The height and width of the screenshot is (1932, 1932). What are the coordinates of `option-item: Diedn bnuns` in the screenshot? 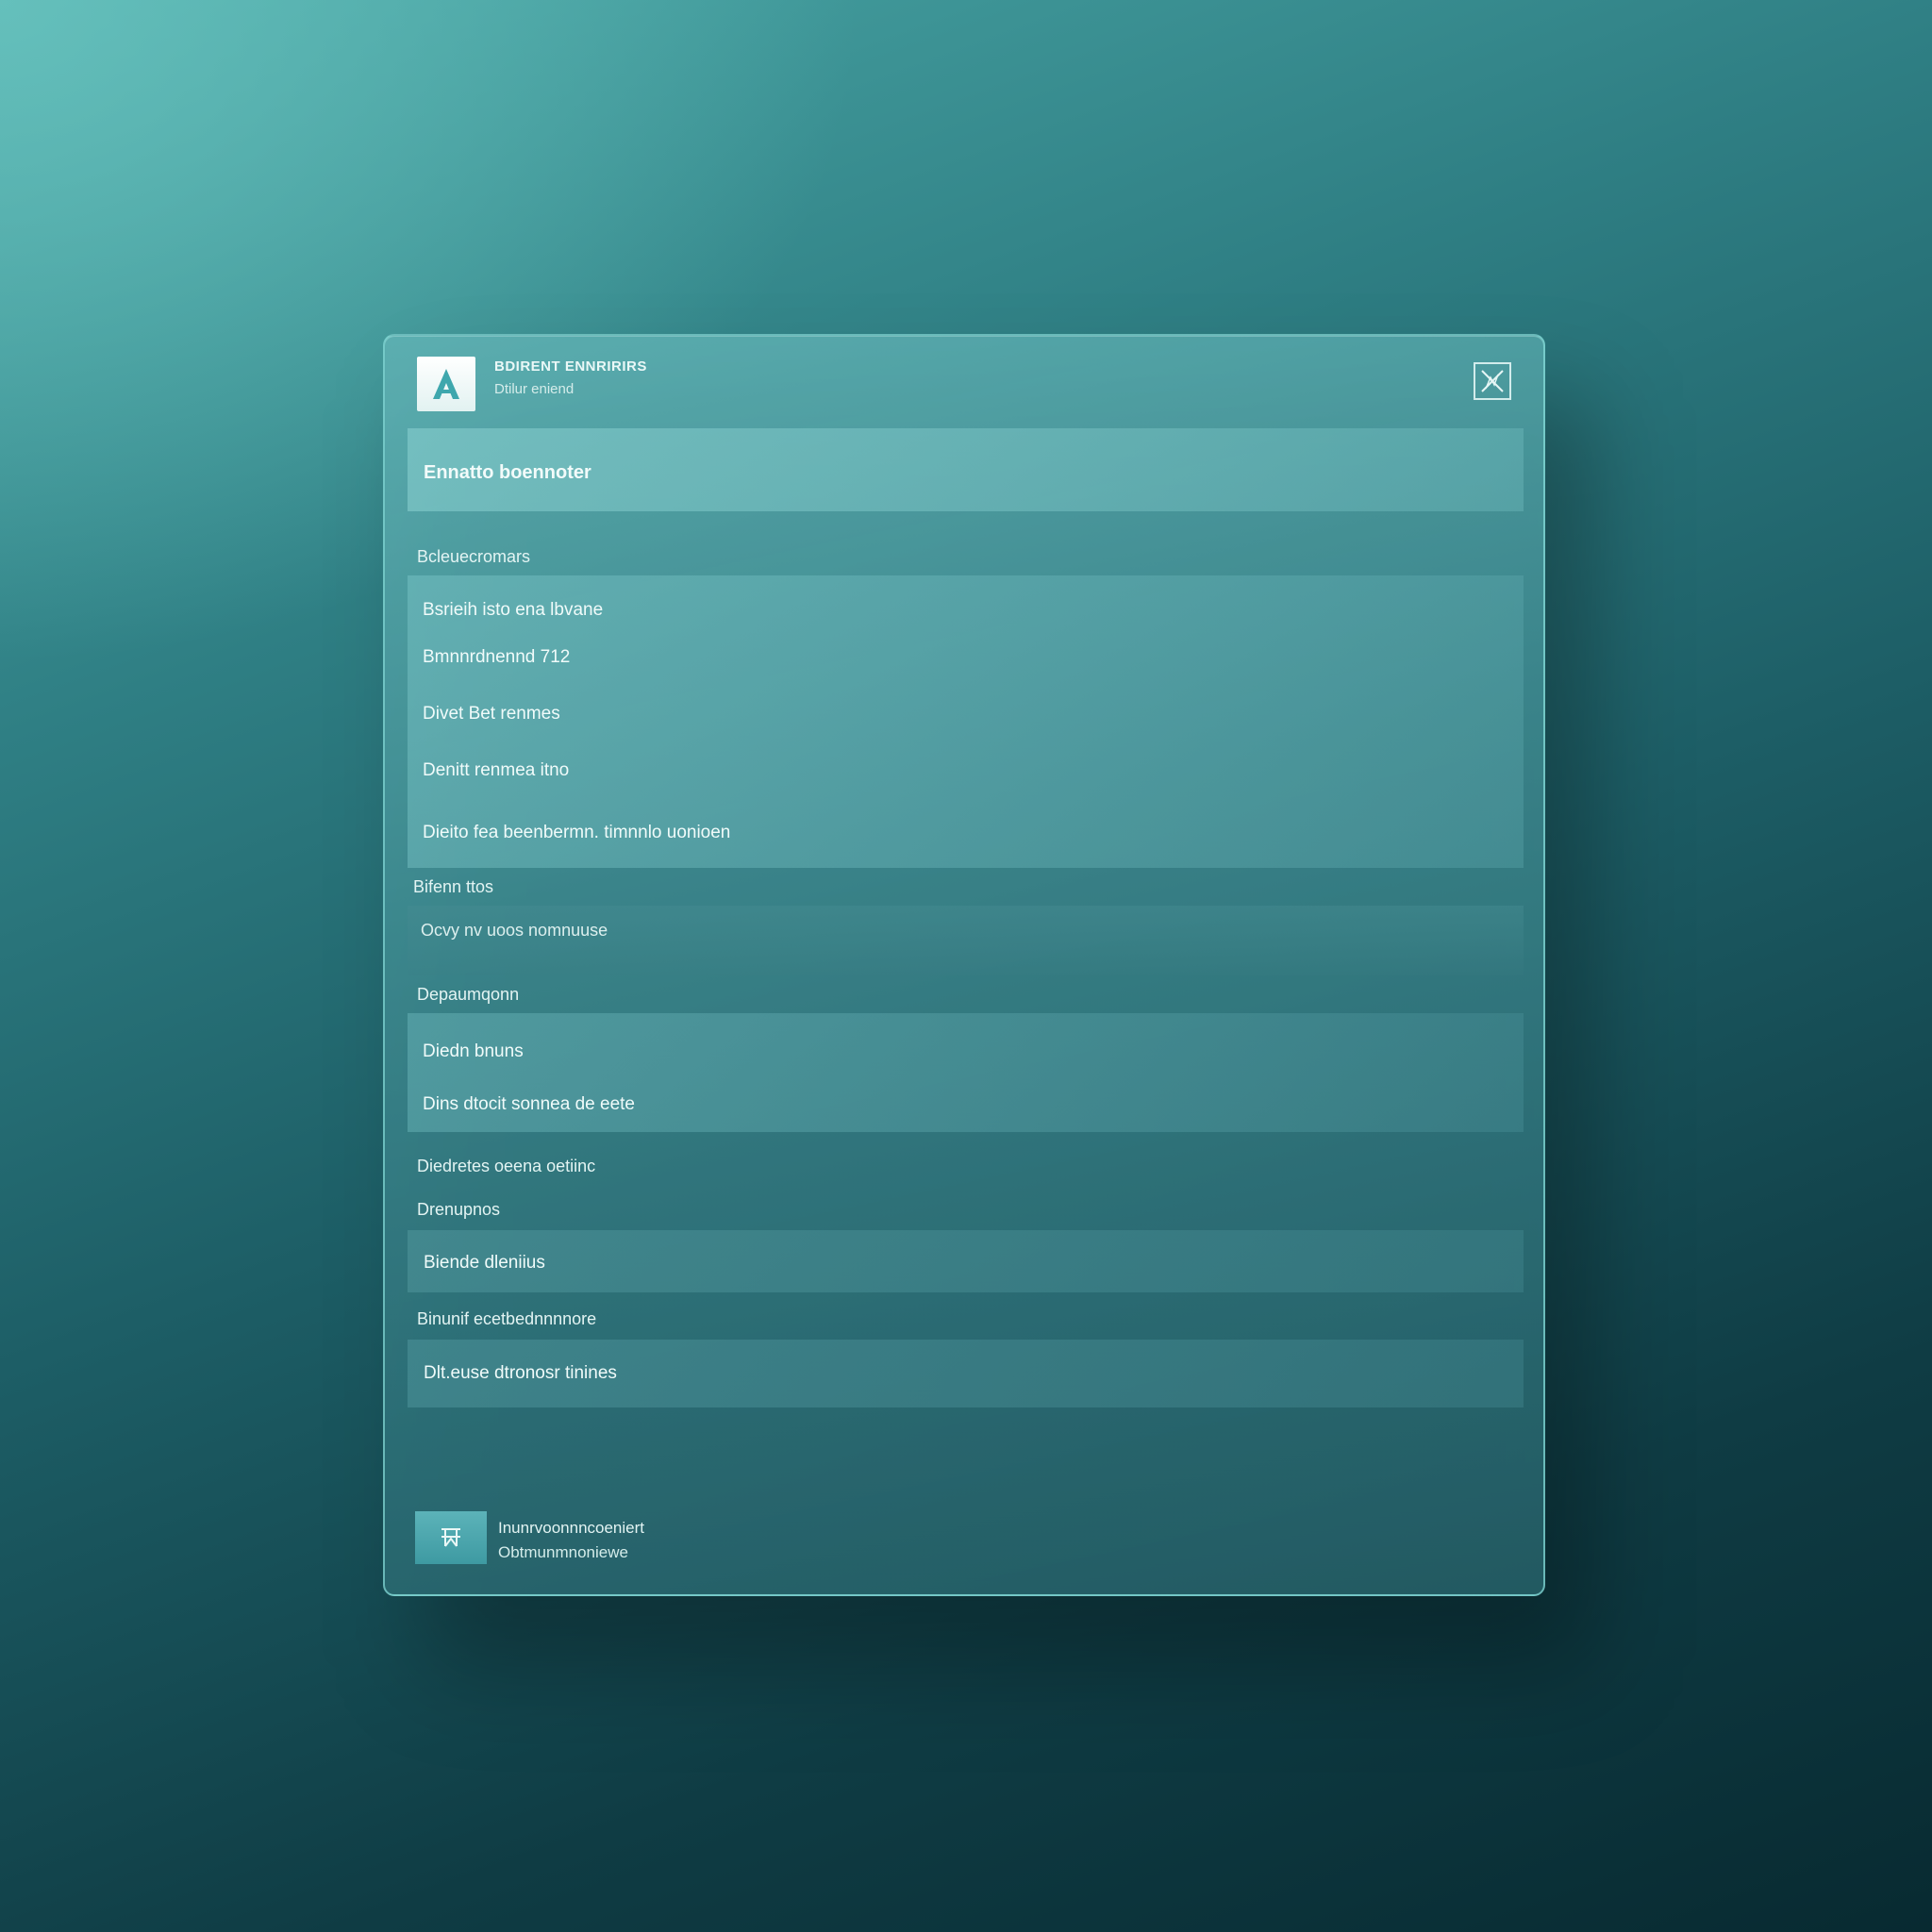 It's located at (473, 1052).